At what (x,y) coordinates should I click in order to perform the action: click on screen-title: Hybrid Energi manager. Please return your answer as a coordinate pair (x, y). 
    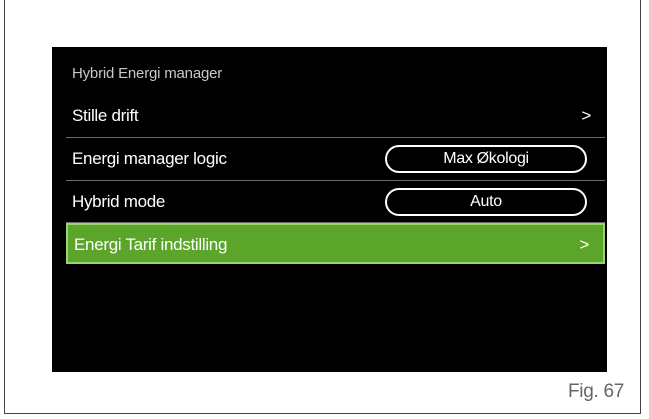
    Looking at the image, I should click on (147, 73).